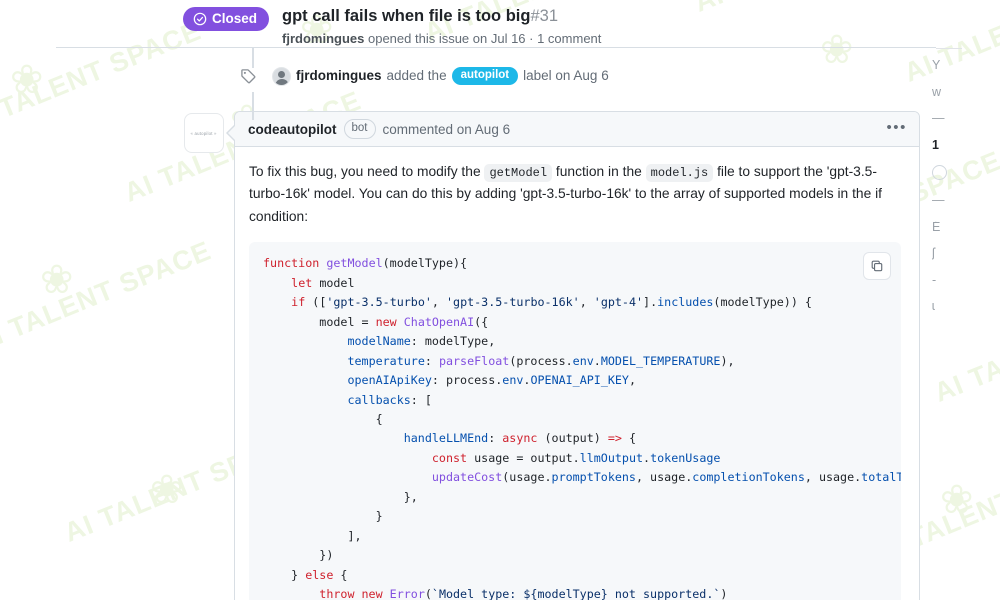 This screenshot has height=600, width=1000. What do you see at coordinates (354, 593) in the screenshot?
I see `code-token: throw new` at bounding box center [354, 593].